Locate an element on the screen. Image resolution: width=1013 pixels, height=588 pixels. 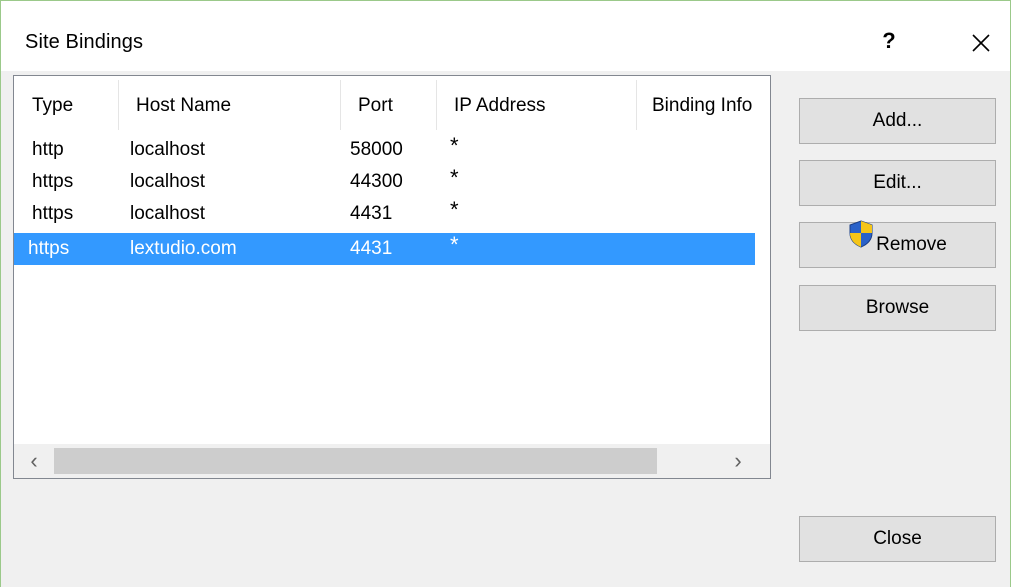
column-header-binding-info: Binding Info is located at coordinates (694, 104).